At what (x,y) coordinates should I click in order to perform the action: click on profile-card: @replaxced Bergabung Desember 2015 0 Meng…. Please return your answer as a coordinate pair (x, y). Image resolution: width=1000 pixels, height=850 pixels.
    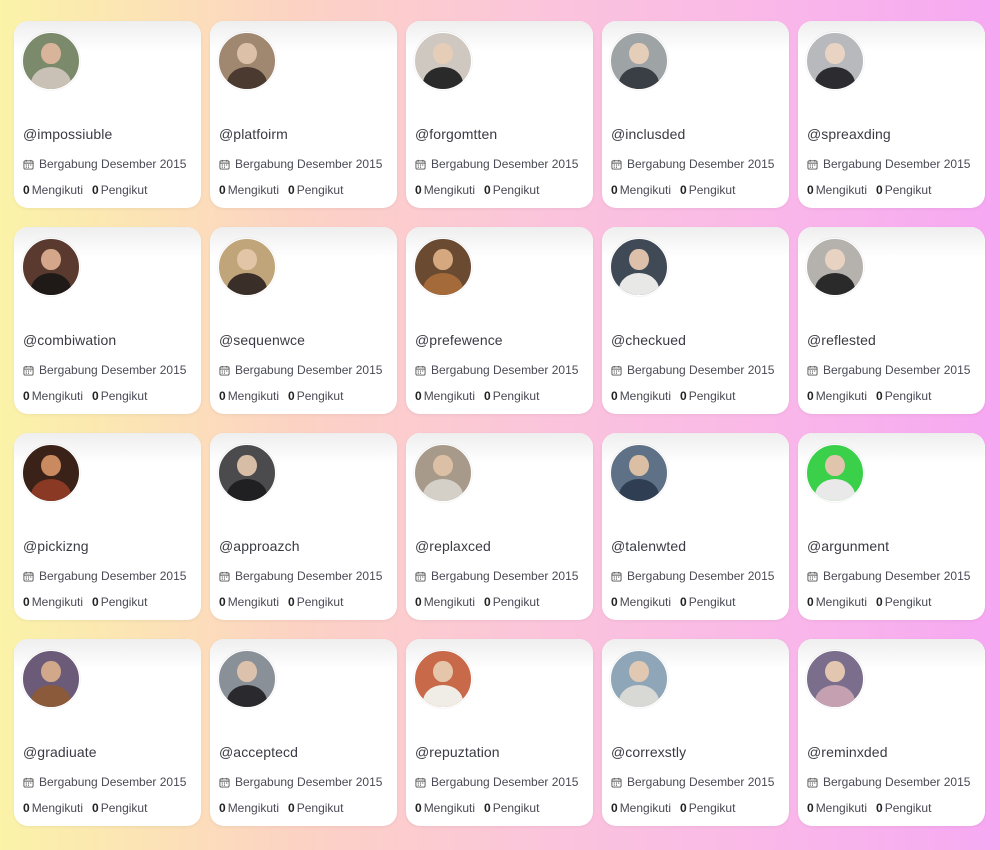
    Looking at the image, I should click on (499, 526).